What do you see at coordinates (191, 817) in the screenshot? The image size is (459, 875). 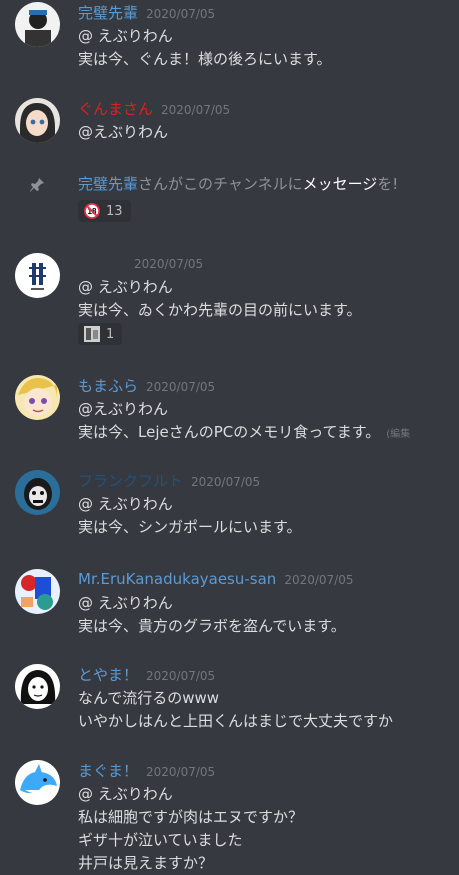 I see `message-line: 私は細胞ですが肉はエヌですか？` at bounding box center [191, 817].